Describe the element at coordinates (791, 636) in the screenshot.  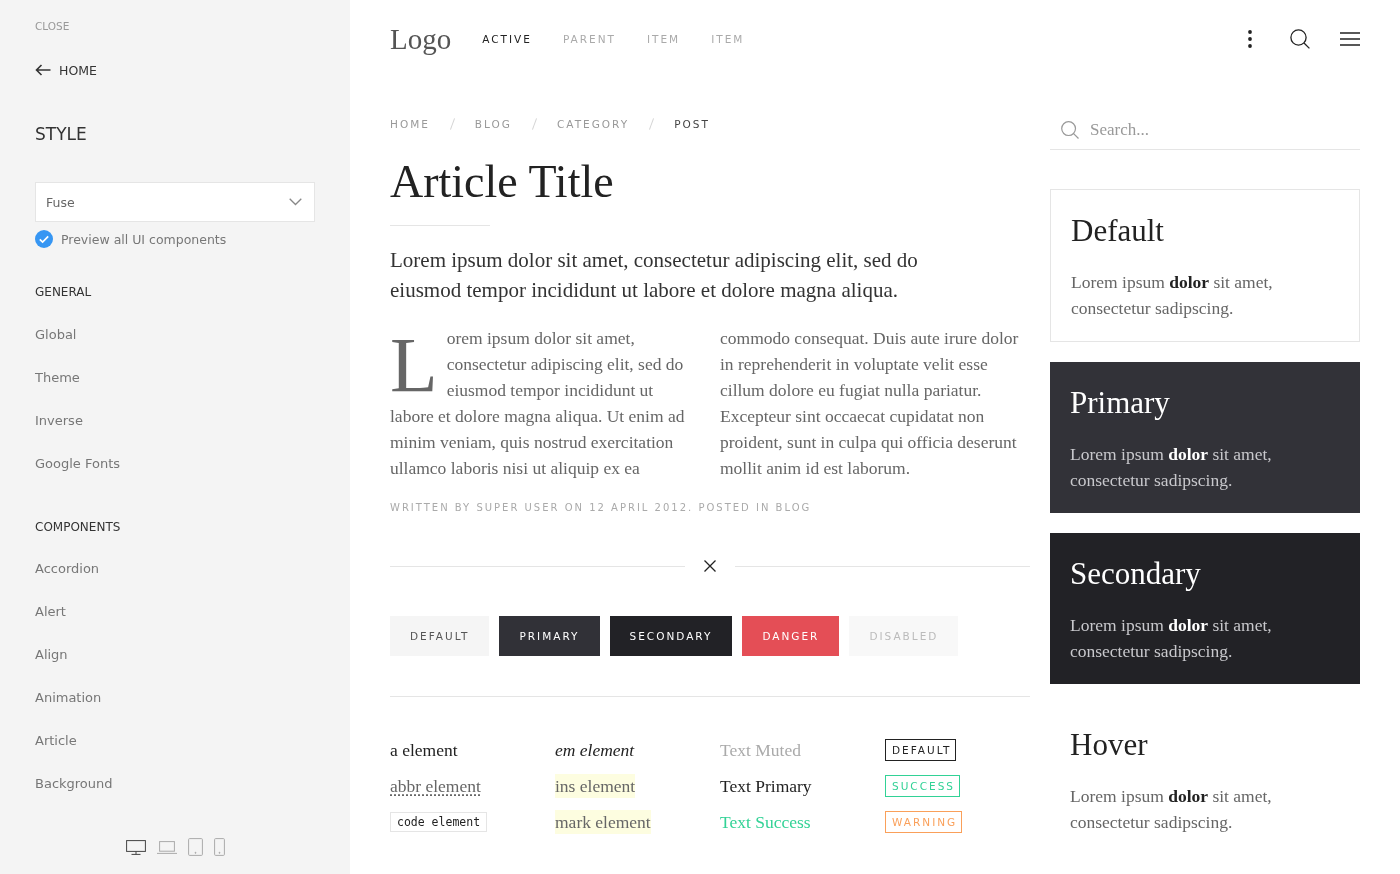
I see `danger-button: DANGER` at that location.